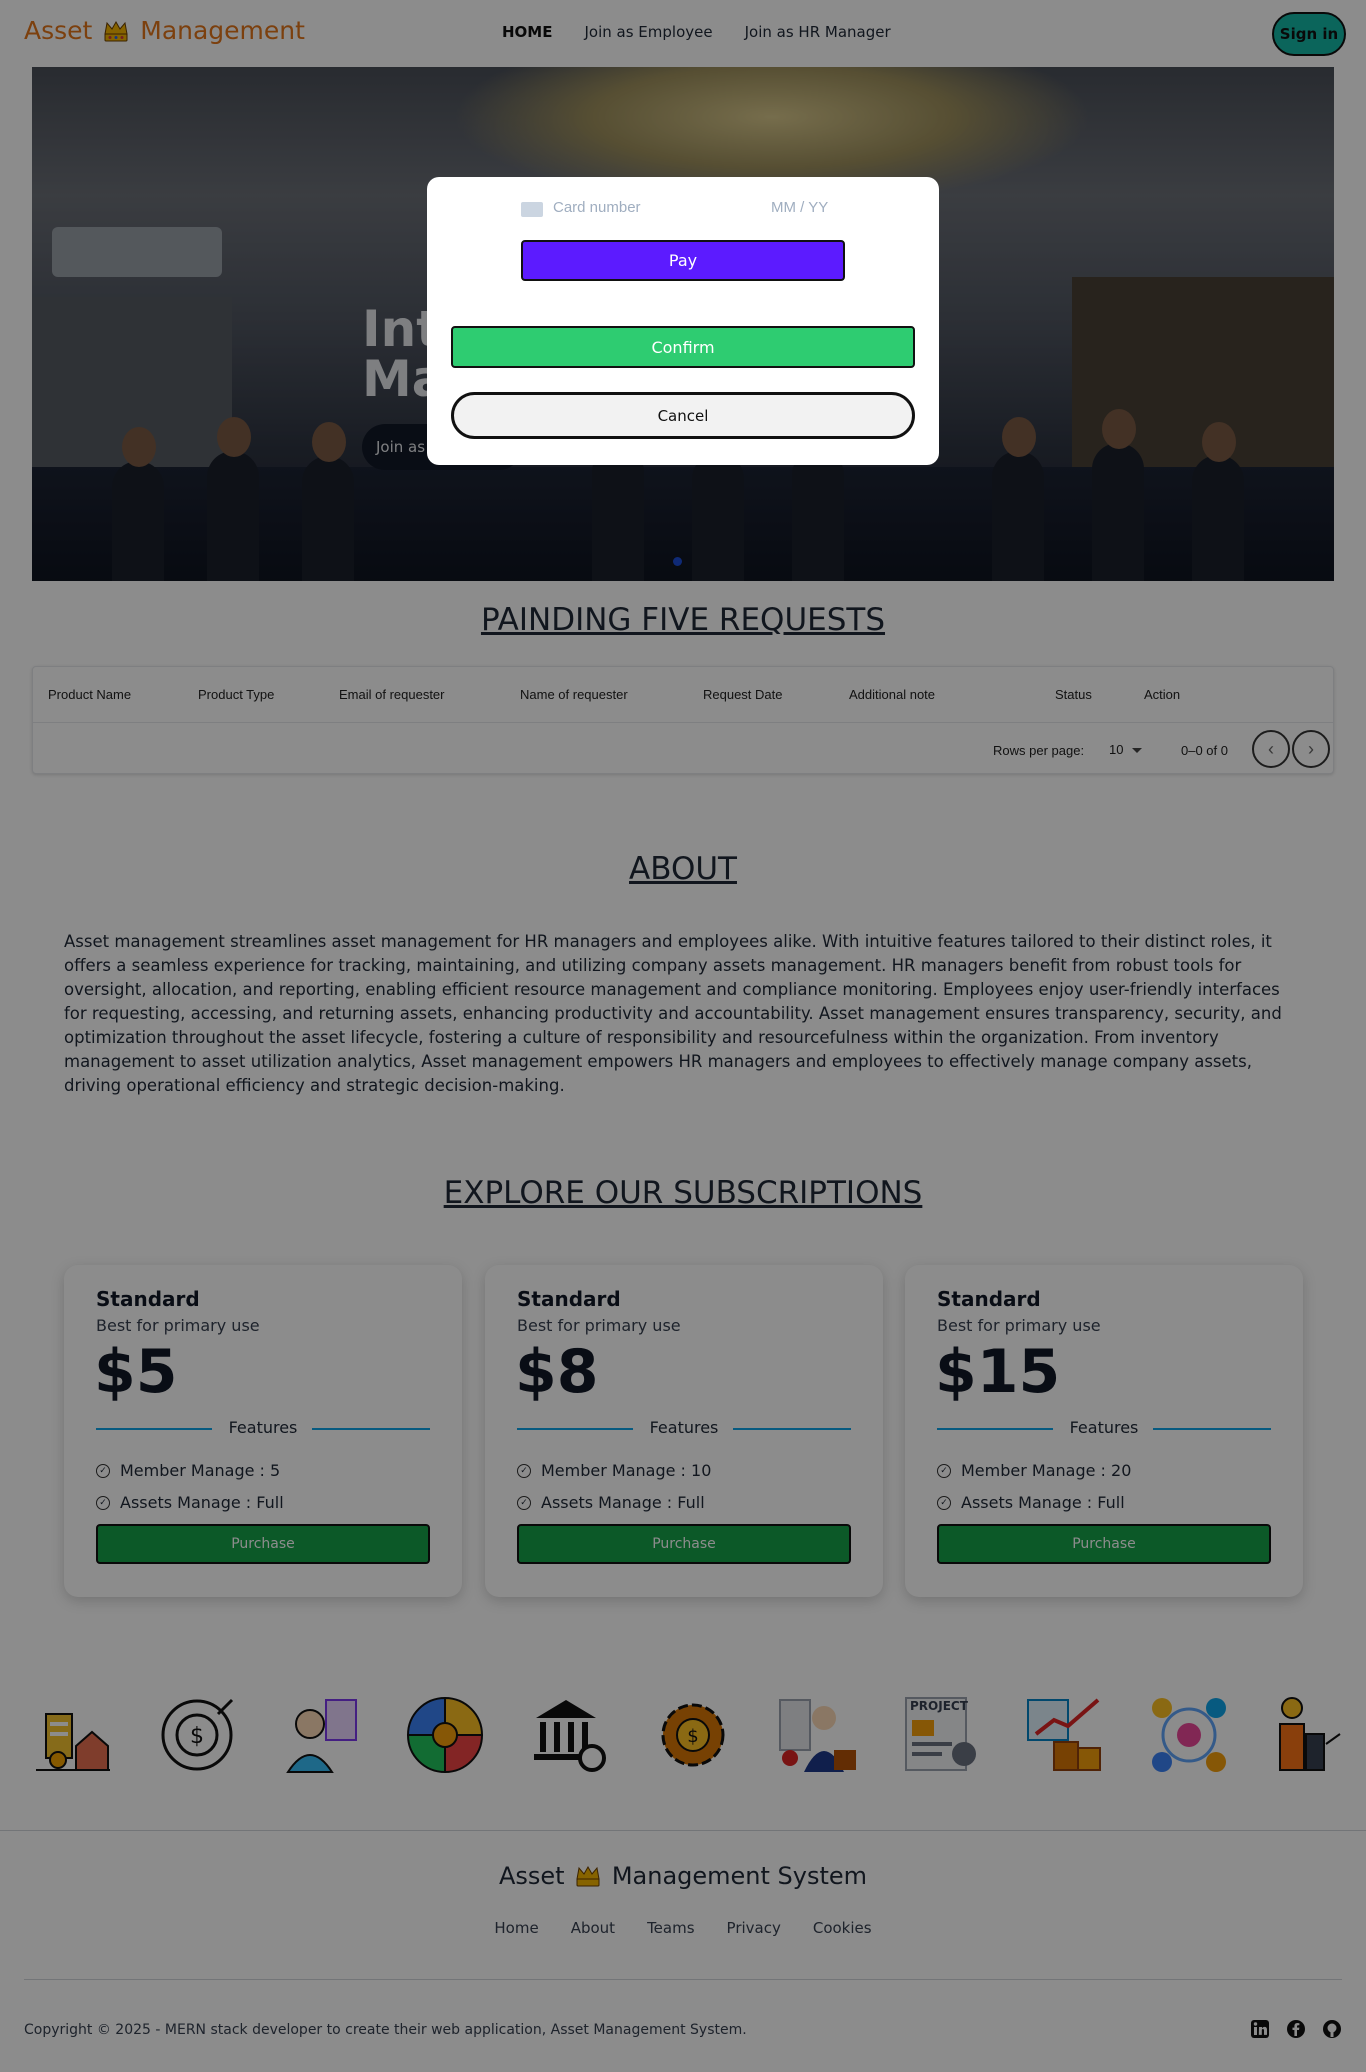  What do you see at coordinates (683, 212) in the screenshot?
I see `card-element: Card number MM / YY` at bounding box center [683, 212].